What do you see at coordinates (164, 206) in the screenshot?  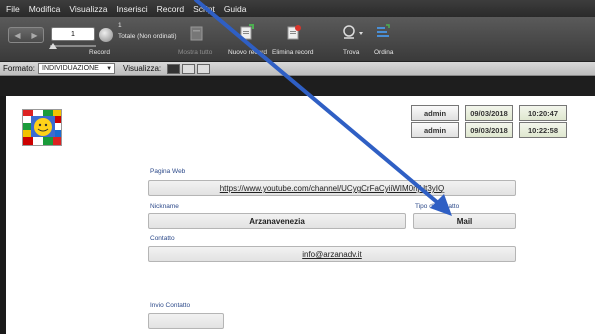 I see `nickname-label: Nickname` at bounding box center [164, 206].